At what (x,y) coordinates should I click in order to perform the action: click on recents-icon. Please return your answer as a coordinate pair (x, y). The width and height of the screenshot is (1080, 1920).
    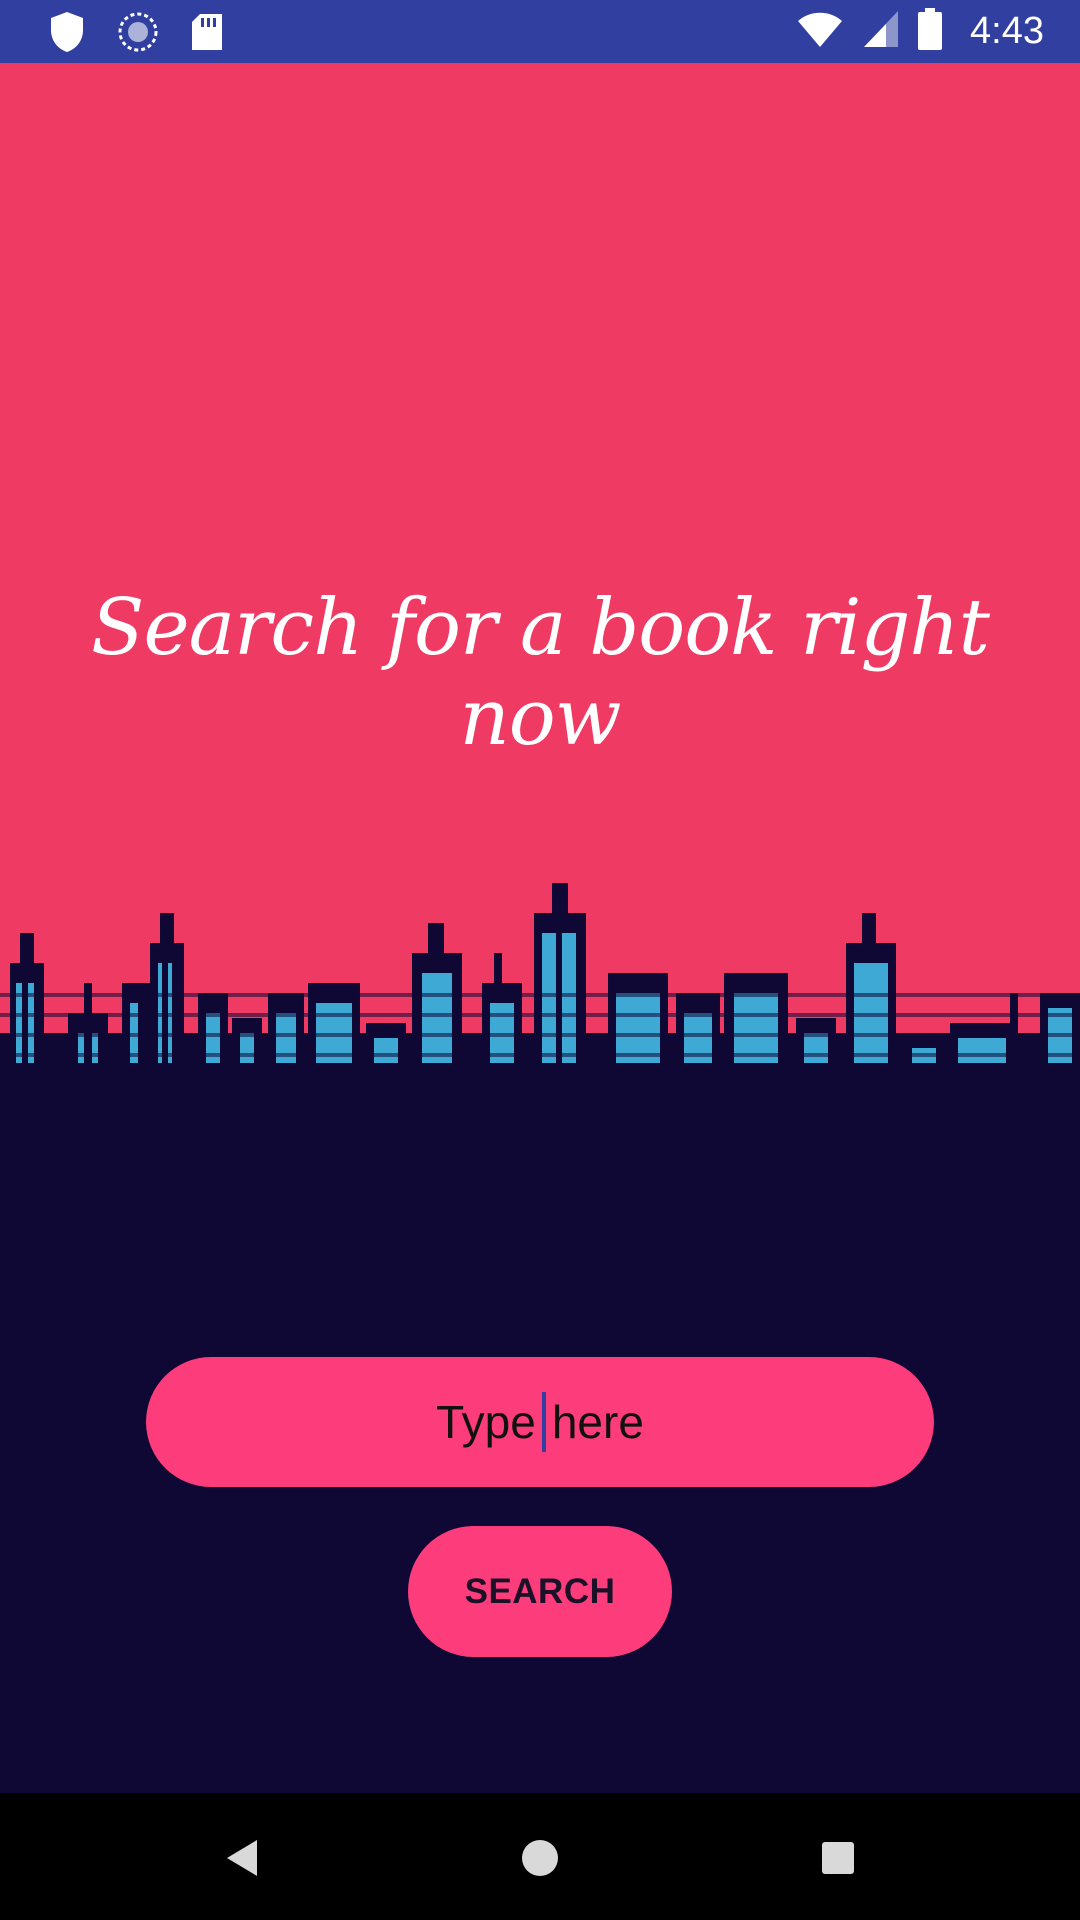
    Looking at the image, I should click on (838, 1858).